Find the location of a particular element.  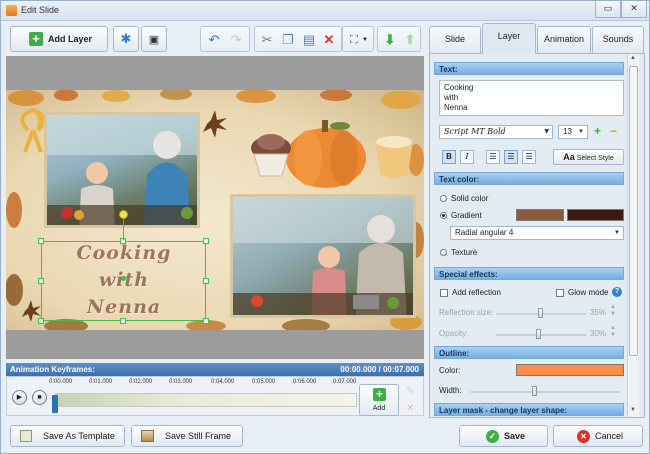

text-line-2: with is located at coordinates (451, 97).